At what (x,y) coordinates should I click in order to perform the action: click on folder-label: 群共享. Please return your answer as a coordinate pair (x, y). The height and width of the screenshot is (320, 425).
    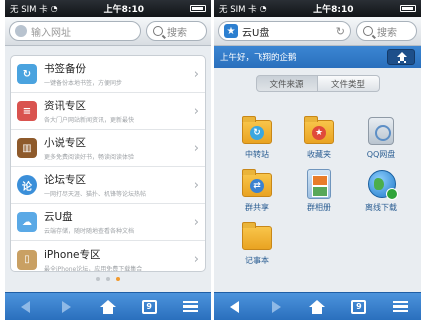
    Looking at the image, I should click on (257, 207).